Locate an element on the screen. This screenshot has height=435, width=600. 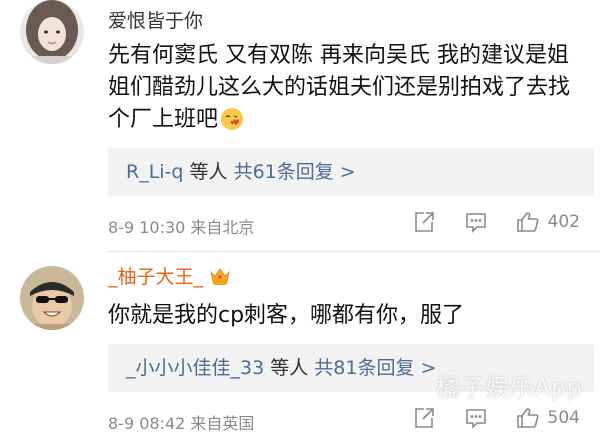
username: 爱恨皆于你 is located at coordinates (155, 21).